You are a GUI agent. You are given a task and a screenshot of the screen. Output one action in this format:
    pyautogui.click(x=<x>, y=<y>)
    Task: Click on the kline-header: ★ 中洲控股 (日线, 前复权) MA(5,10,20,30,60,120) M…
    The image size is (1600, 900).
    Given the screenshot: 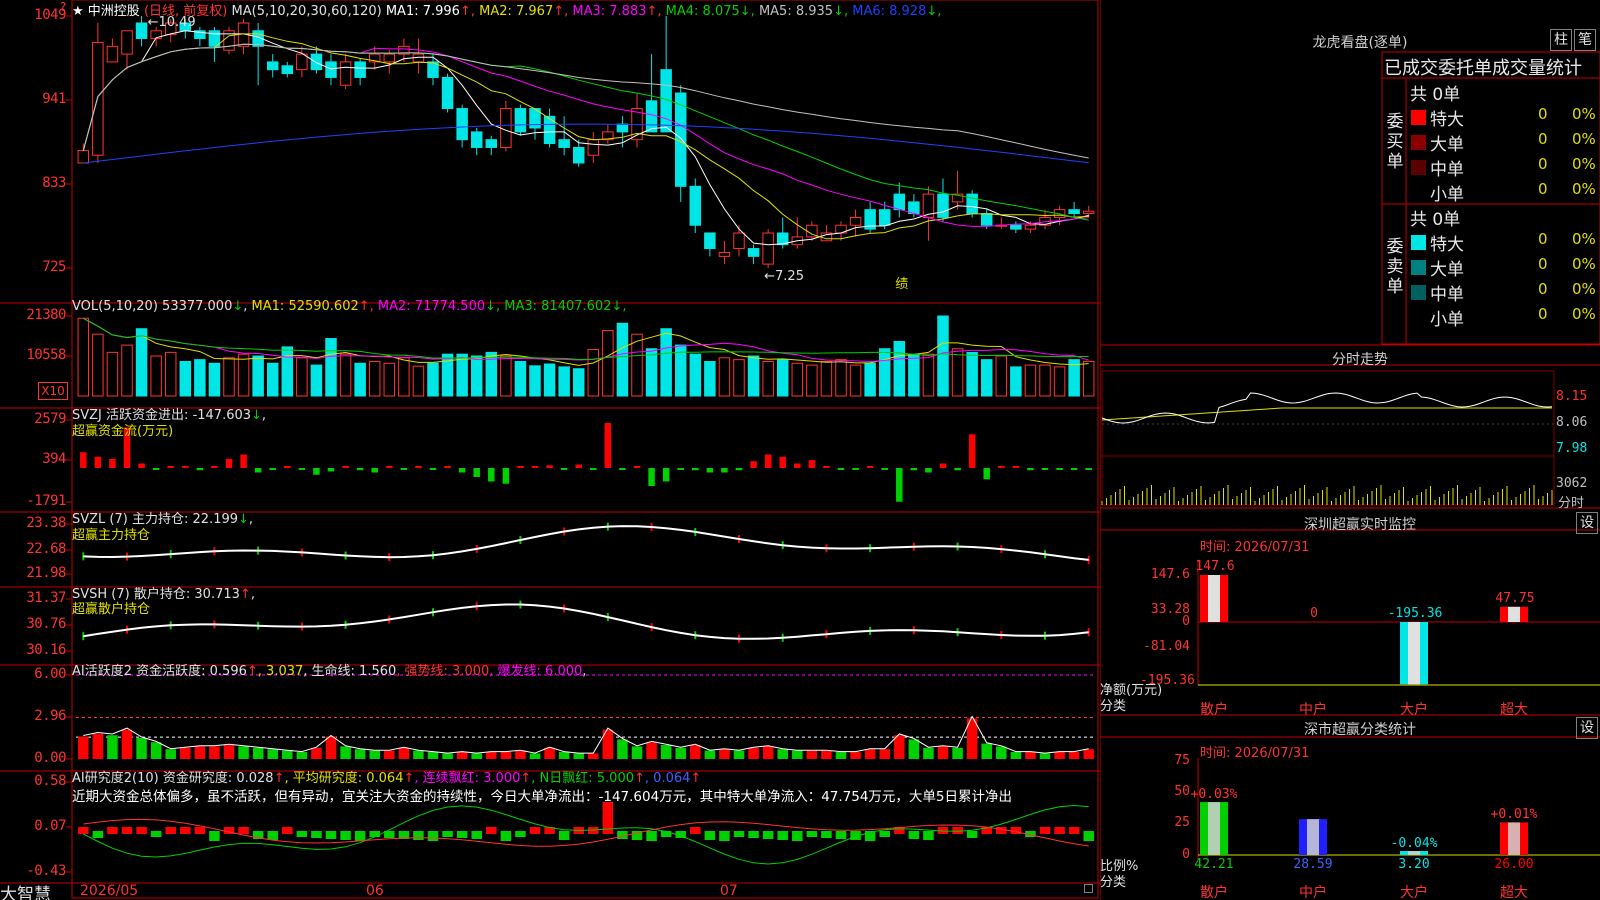 What is the action you would take?
    pyautogui.click(x=506, y=9)
    